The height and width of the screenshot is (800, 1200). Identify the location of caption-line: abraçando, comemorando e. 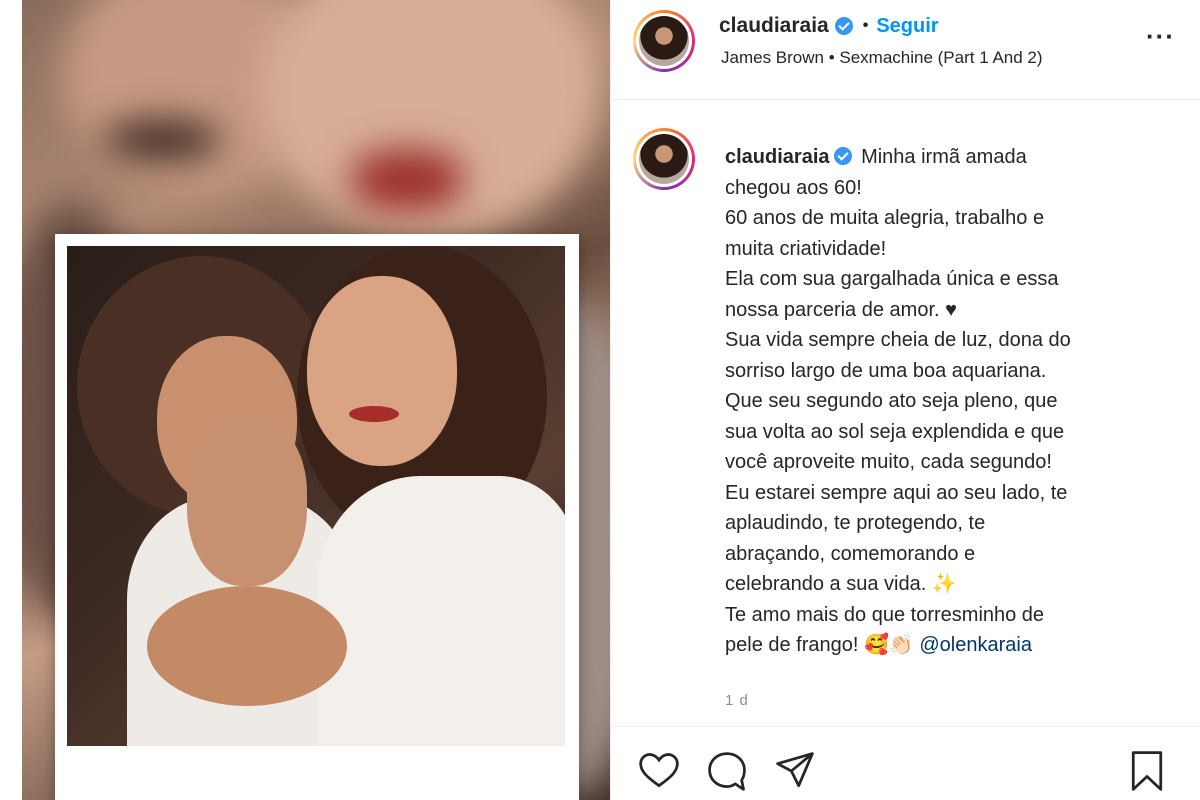
(850, 553).